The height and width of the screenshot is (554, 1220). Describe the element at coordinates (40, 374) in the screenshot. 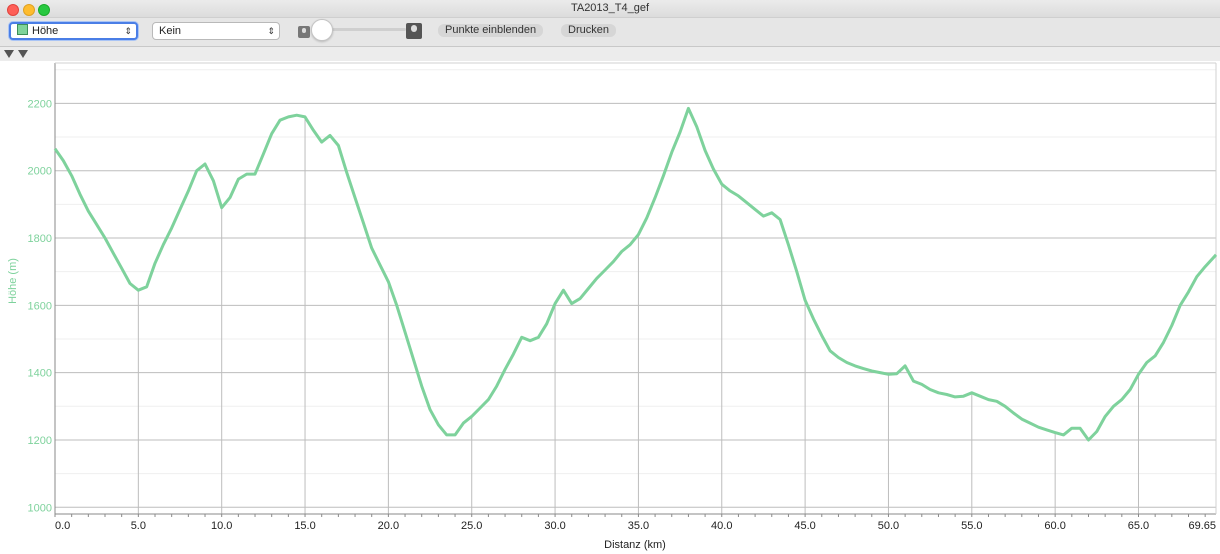

I see `y-tick-label: 1400` at that location.